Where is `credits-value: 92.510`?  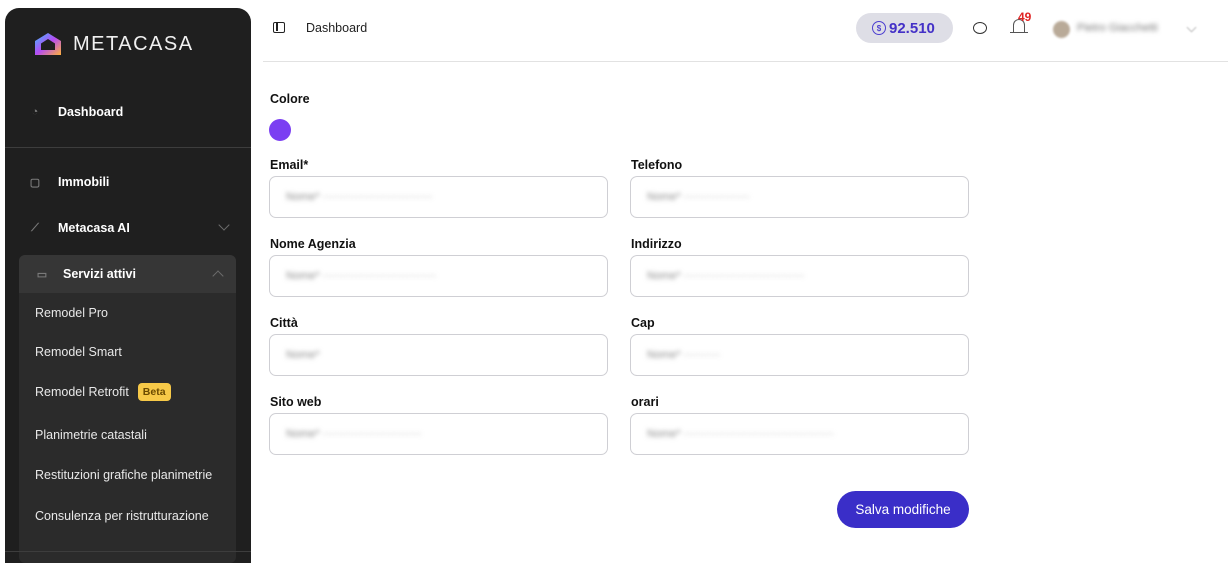
credits-value: 92.510 is located at coordinates (912, 28).